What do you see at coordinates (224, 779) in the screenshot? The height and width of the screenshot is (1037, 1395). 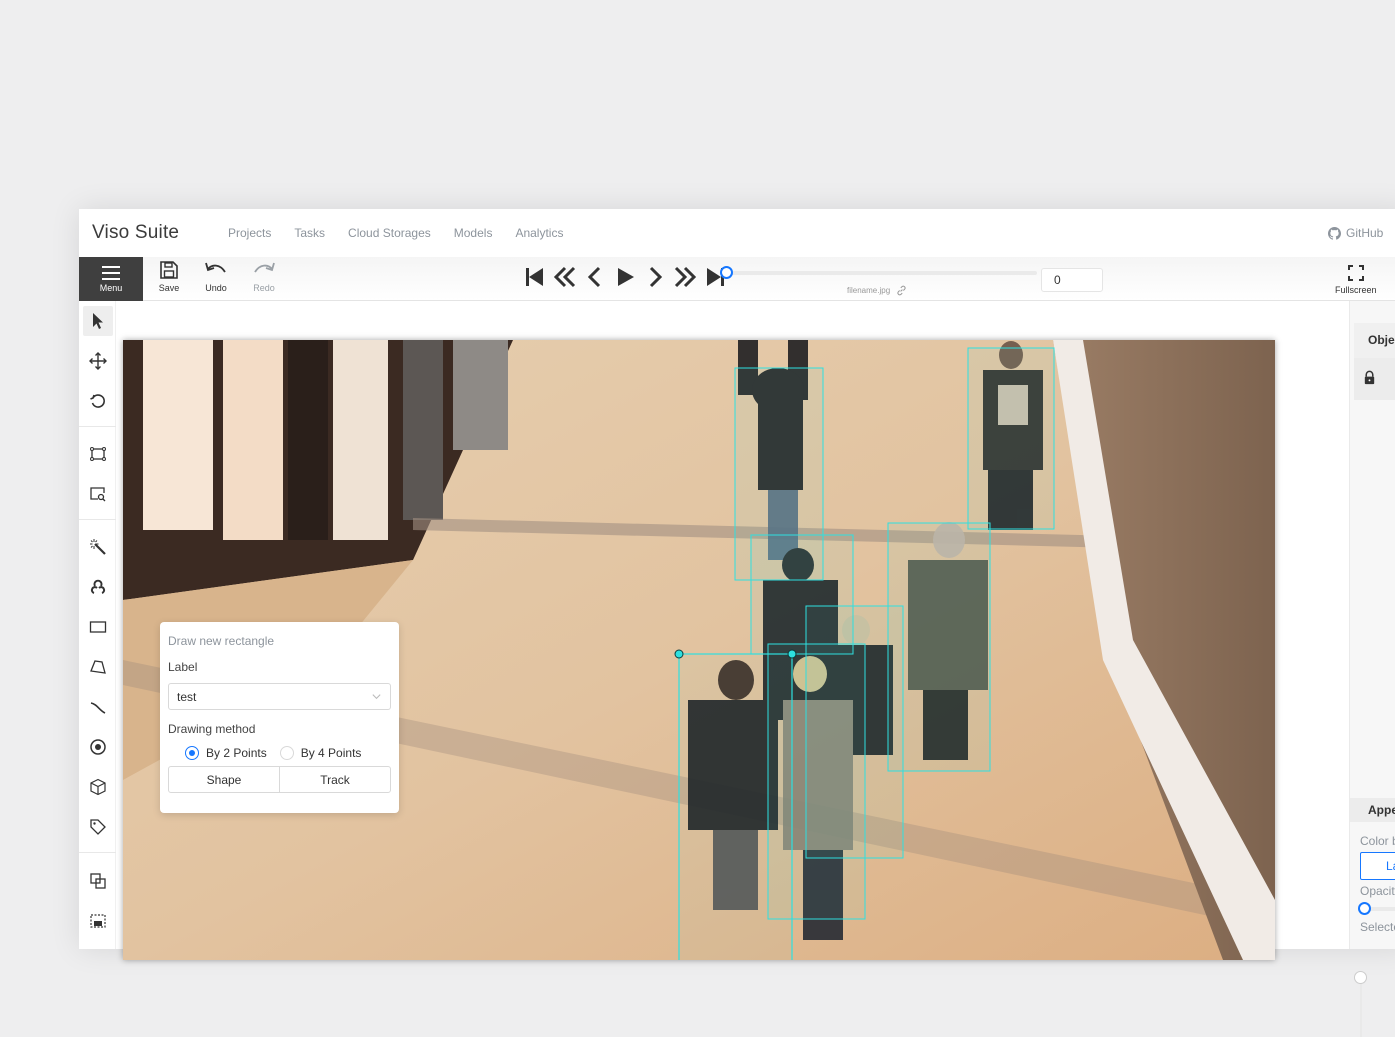 I see `shape-button: Shape` at bounding box center [224, 779].